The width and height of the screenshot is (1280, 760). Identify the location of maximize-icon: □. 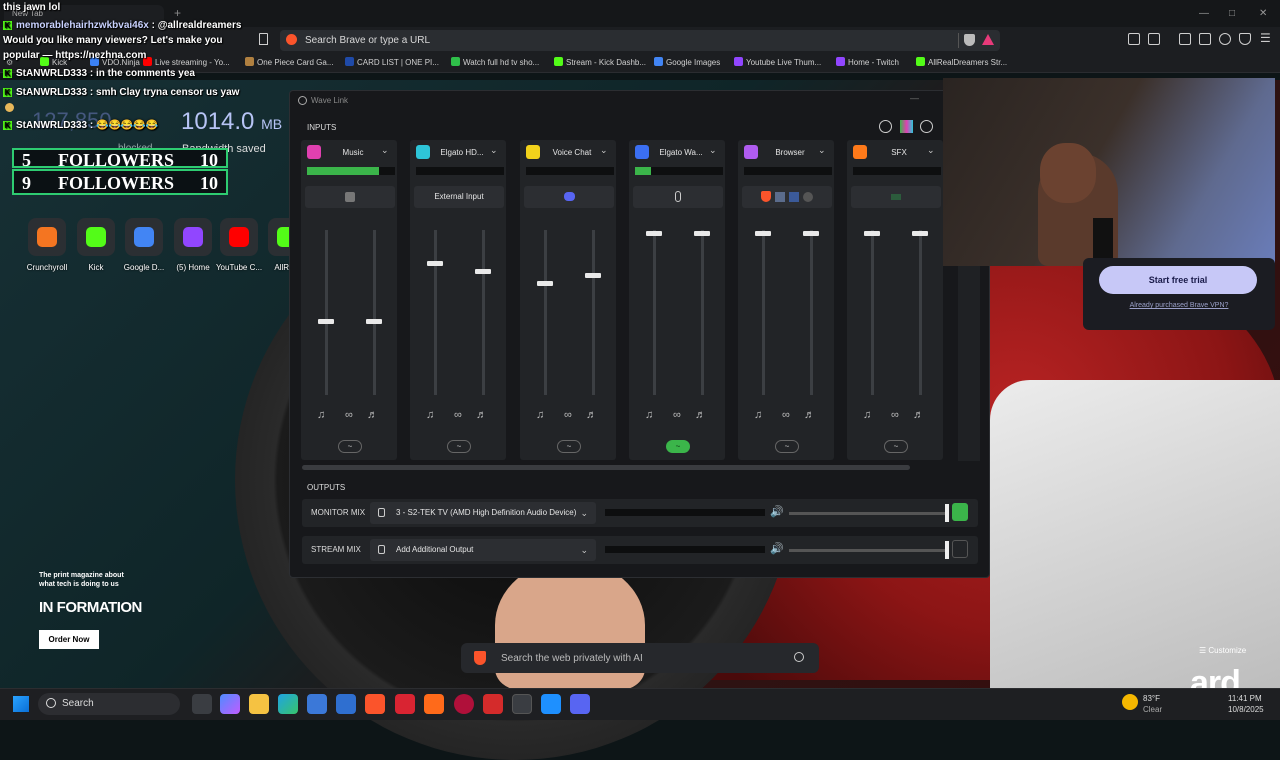
(1232, 13).